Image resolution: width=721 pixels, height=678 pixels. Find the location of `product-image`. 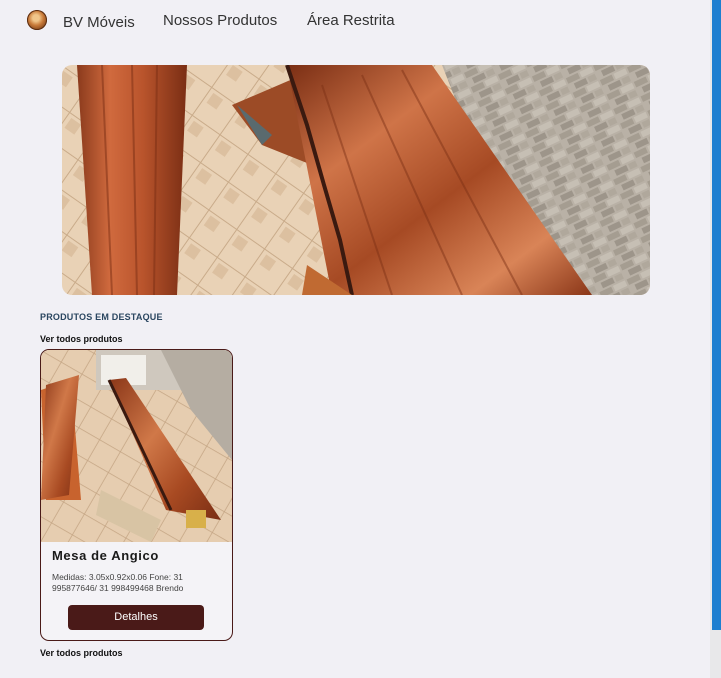

product-image is located at coordinates (136, 446).